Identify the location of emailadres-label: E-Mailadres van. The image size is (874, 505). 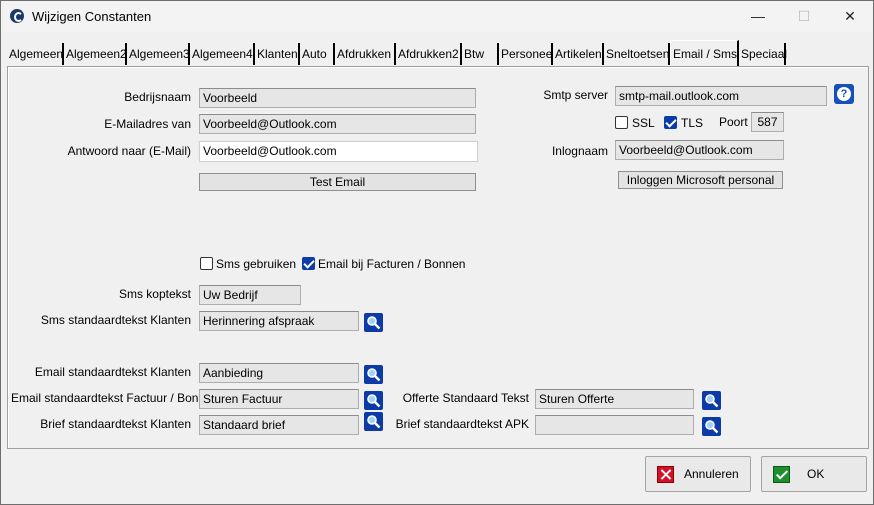
(147, 124).